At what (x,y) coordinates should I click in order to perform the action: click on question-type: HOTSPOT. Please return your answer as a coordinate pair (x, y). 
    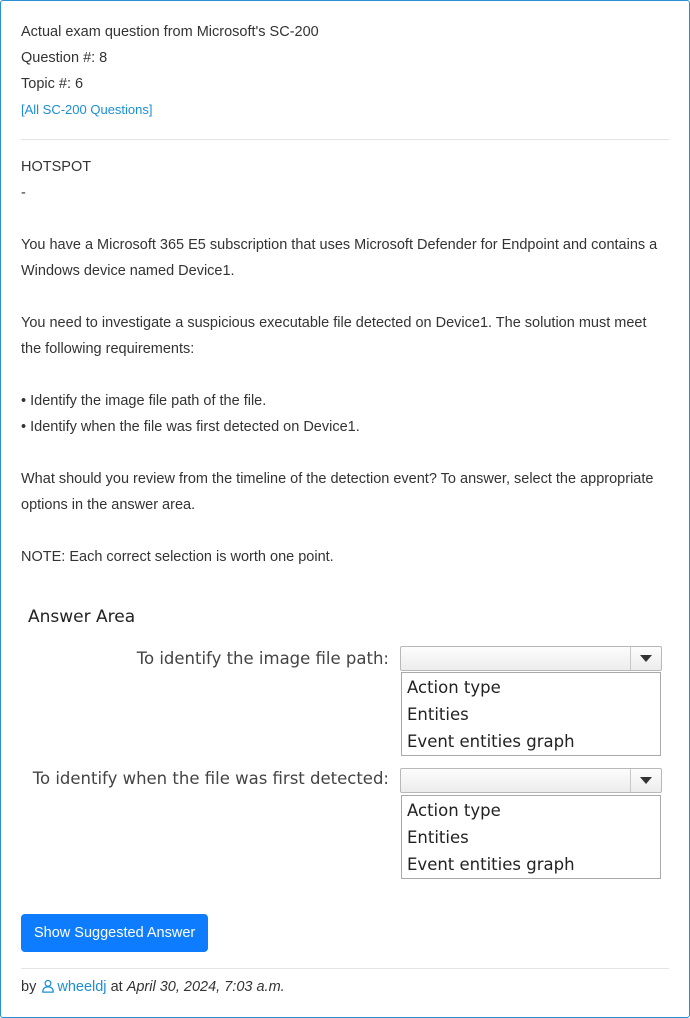
    Looking at the image, I should click on (56, 167).